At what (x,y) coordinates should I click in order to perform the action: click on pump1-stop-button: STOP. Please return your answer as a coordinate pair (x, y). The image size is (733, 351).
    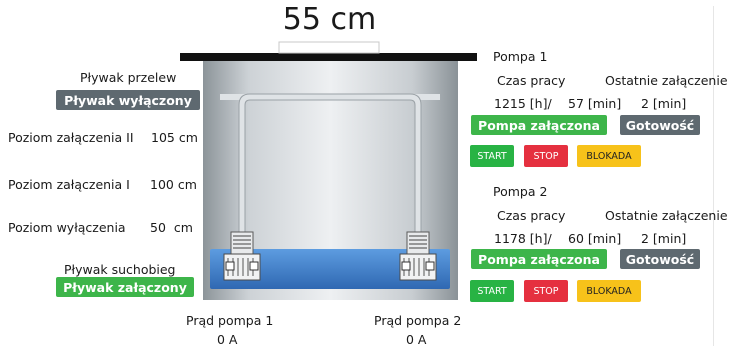
    Looking at the image, I should click on (546, 156).